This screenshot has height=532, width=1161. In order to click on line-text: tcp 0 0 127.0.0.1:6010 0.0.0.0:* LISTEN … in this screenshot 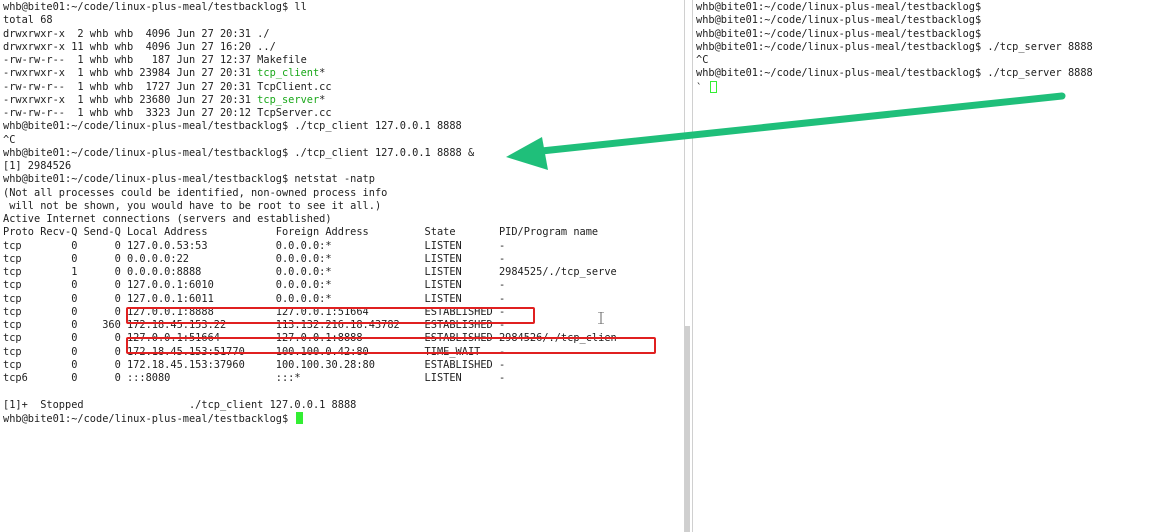, I will do `click(254, 285)`.